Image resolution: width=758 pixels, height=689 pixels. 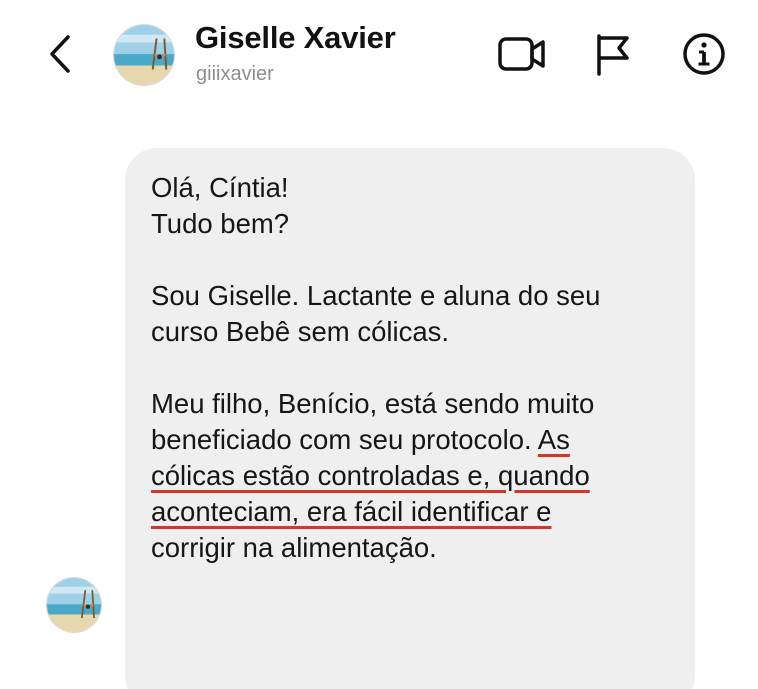 I want to click on message-line: Sou Giselle. Lactante e aluna do seu, so click(x=376, y=295).